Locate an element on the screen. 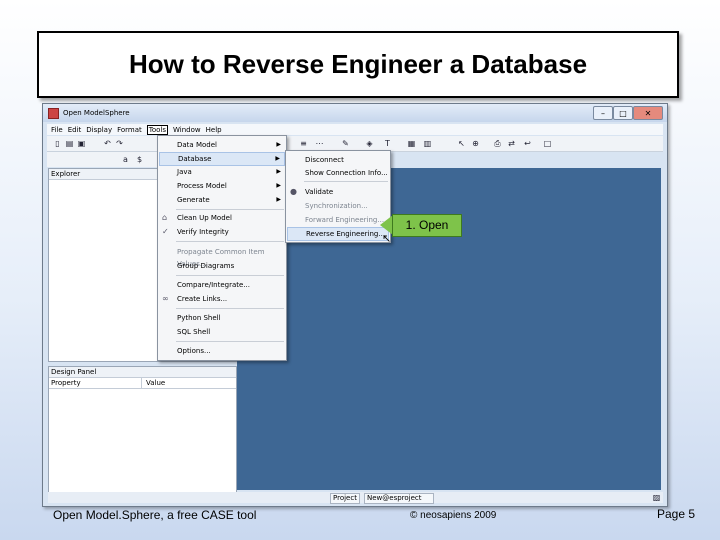 The width and height of the screenshot is (720, 540). menu-item-sql-shell: SQL Shell is located at coordinates (222, 332).